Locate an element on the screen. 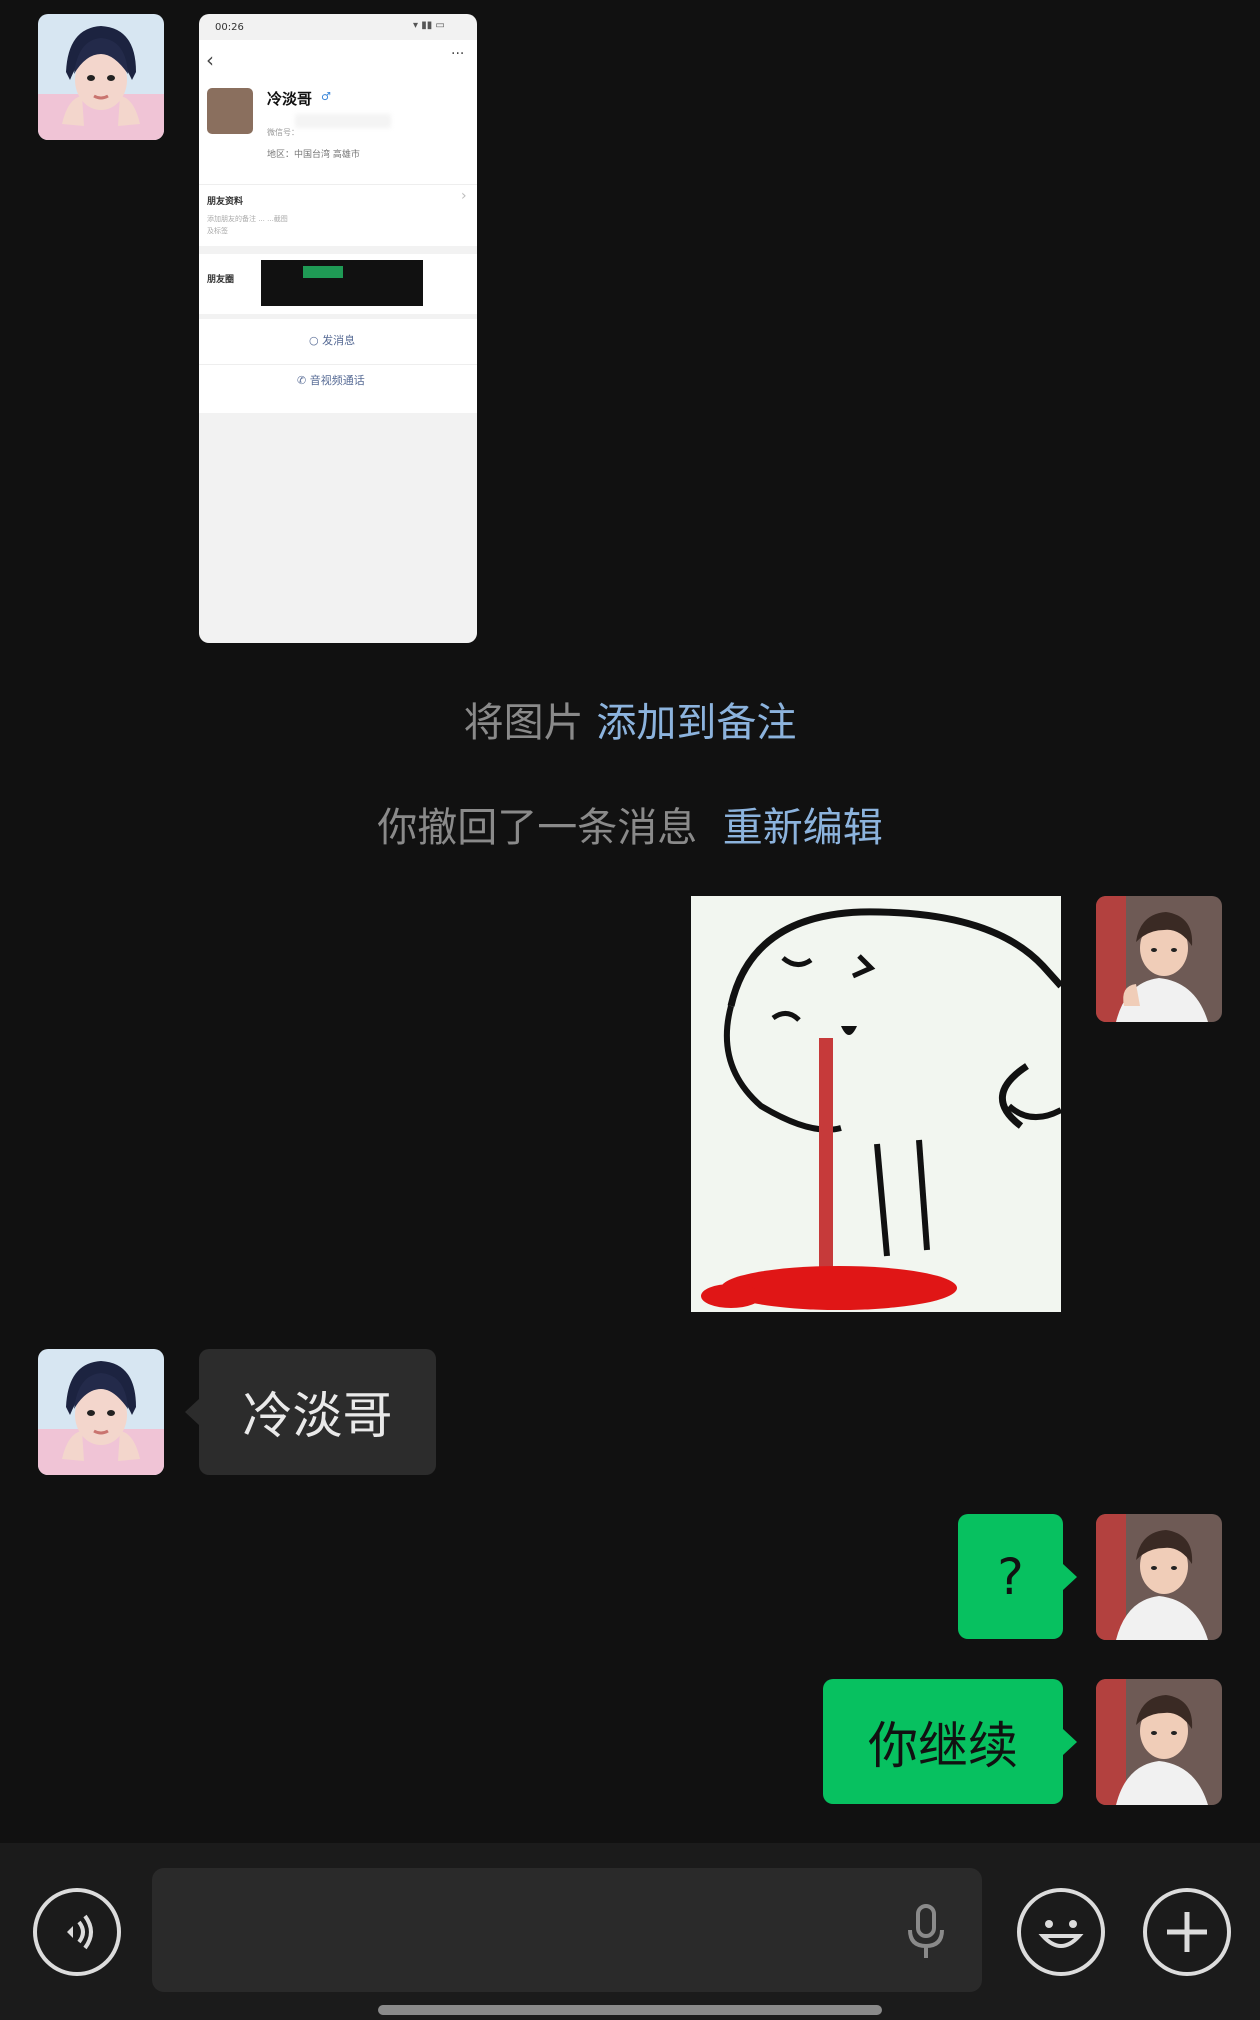 The image size is (1260, 2020). self-avatar-3-image is located at coordinates (1159, 1742).